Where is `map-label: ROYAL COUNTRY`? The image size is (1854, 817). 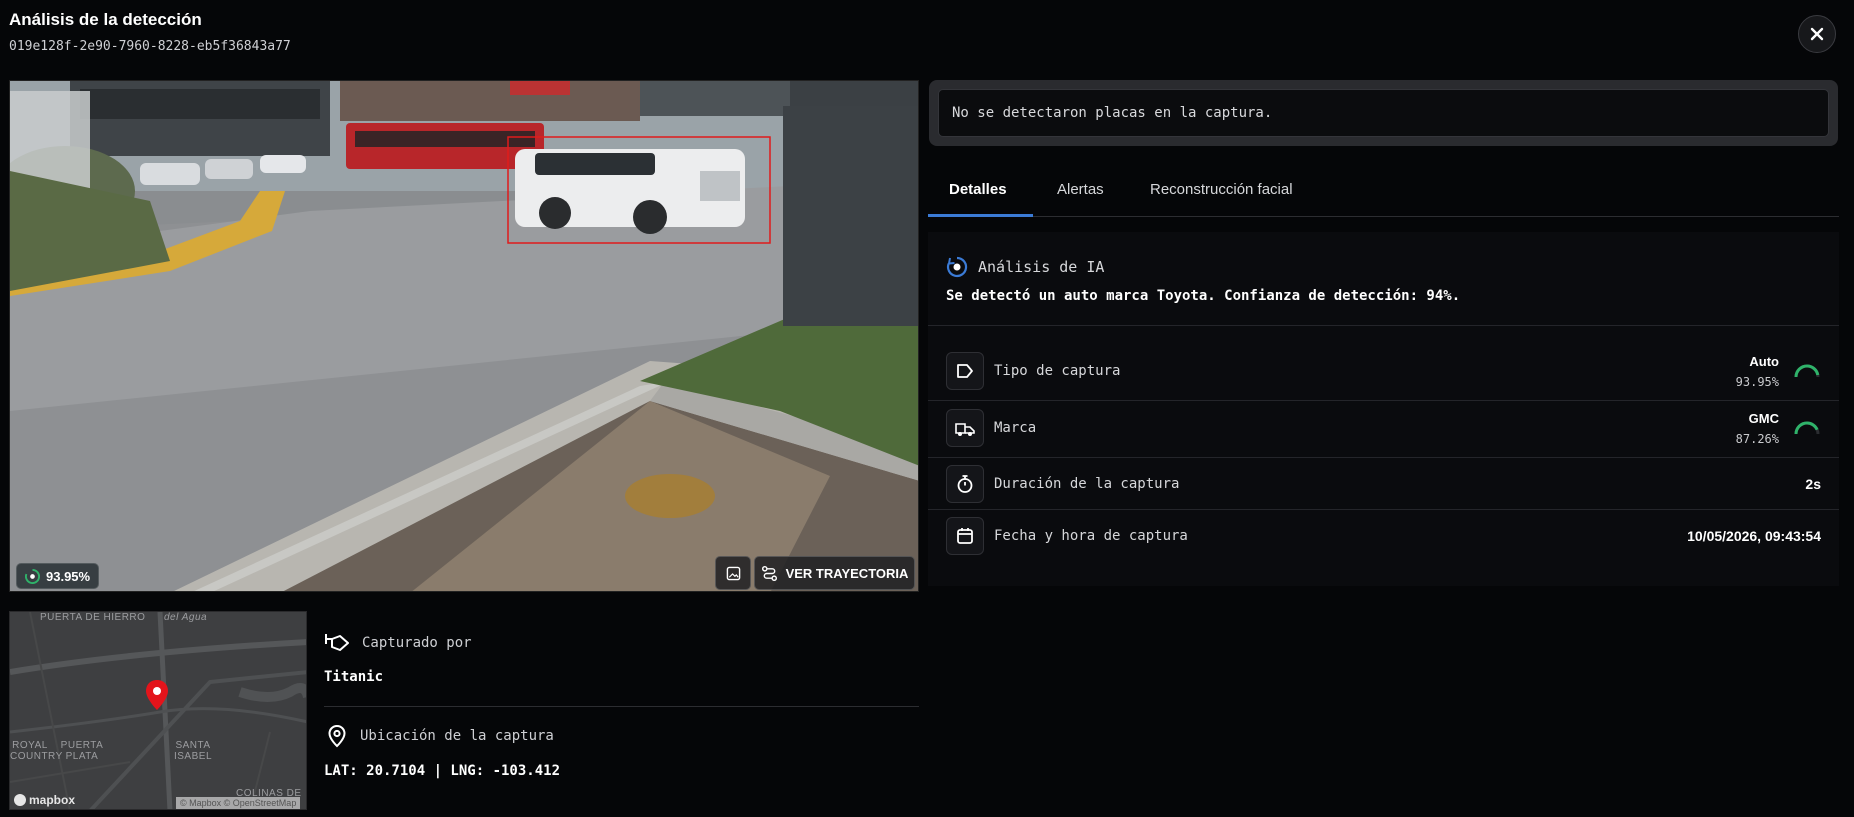
map-label: ROYAL COUNTRY is located at coordinates (36, 751).